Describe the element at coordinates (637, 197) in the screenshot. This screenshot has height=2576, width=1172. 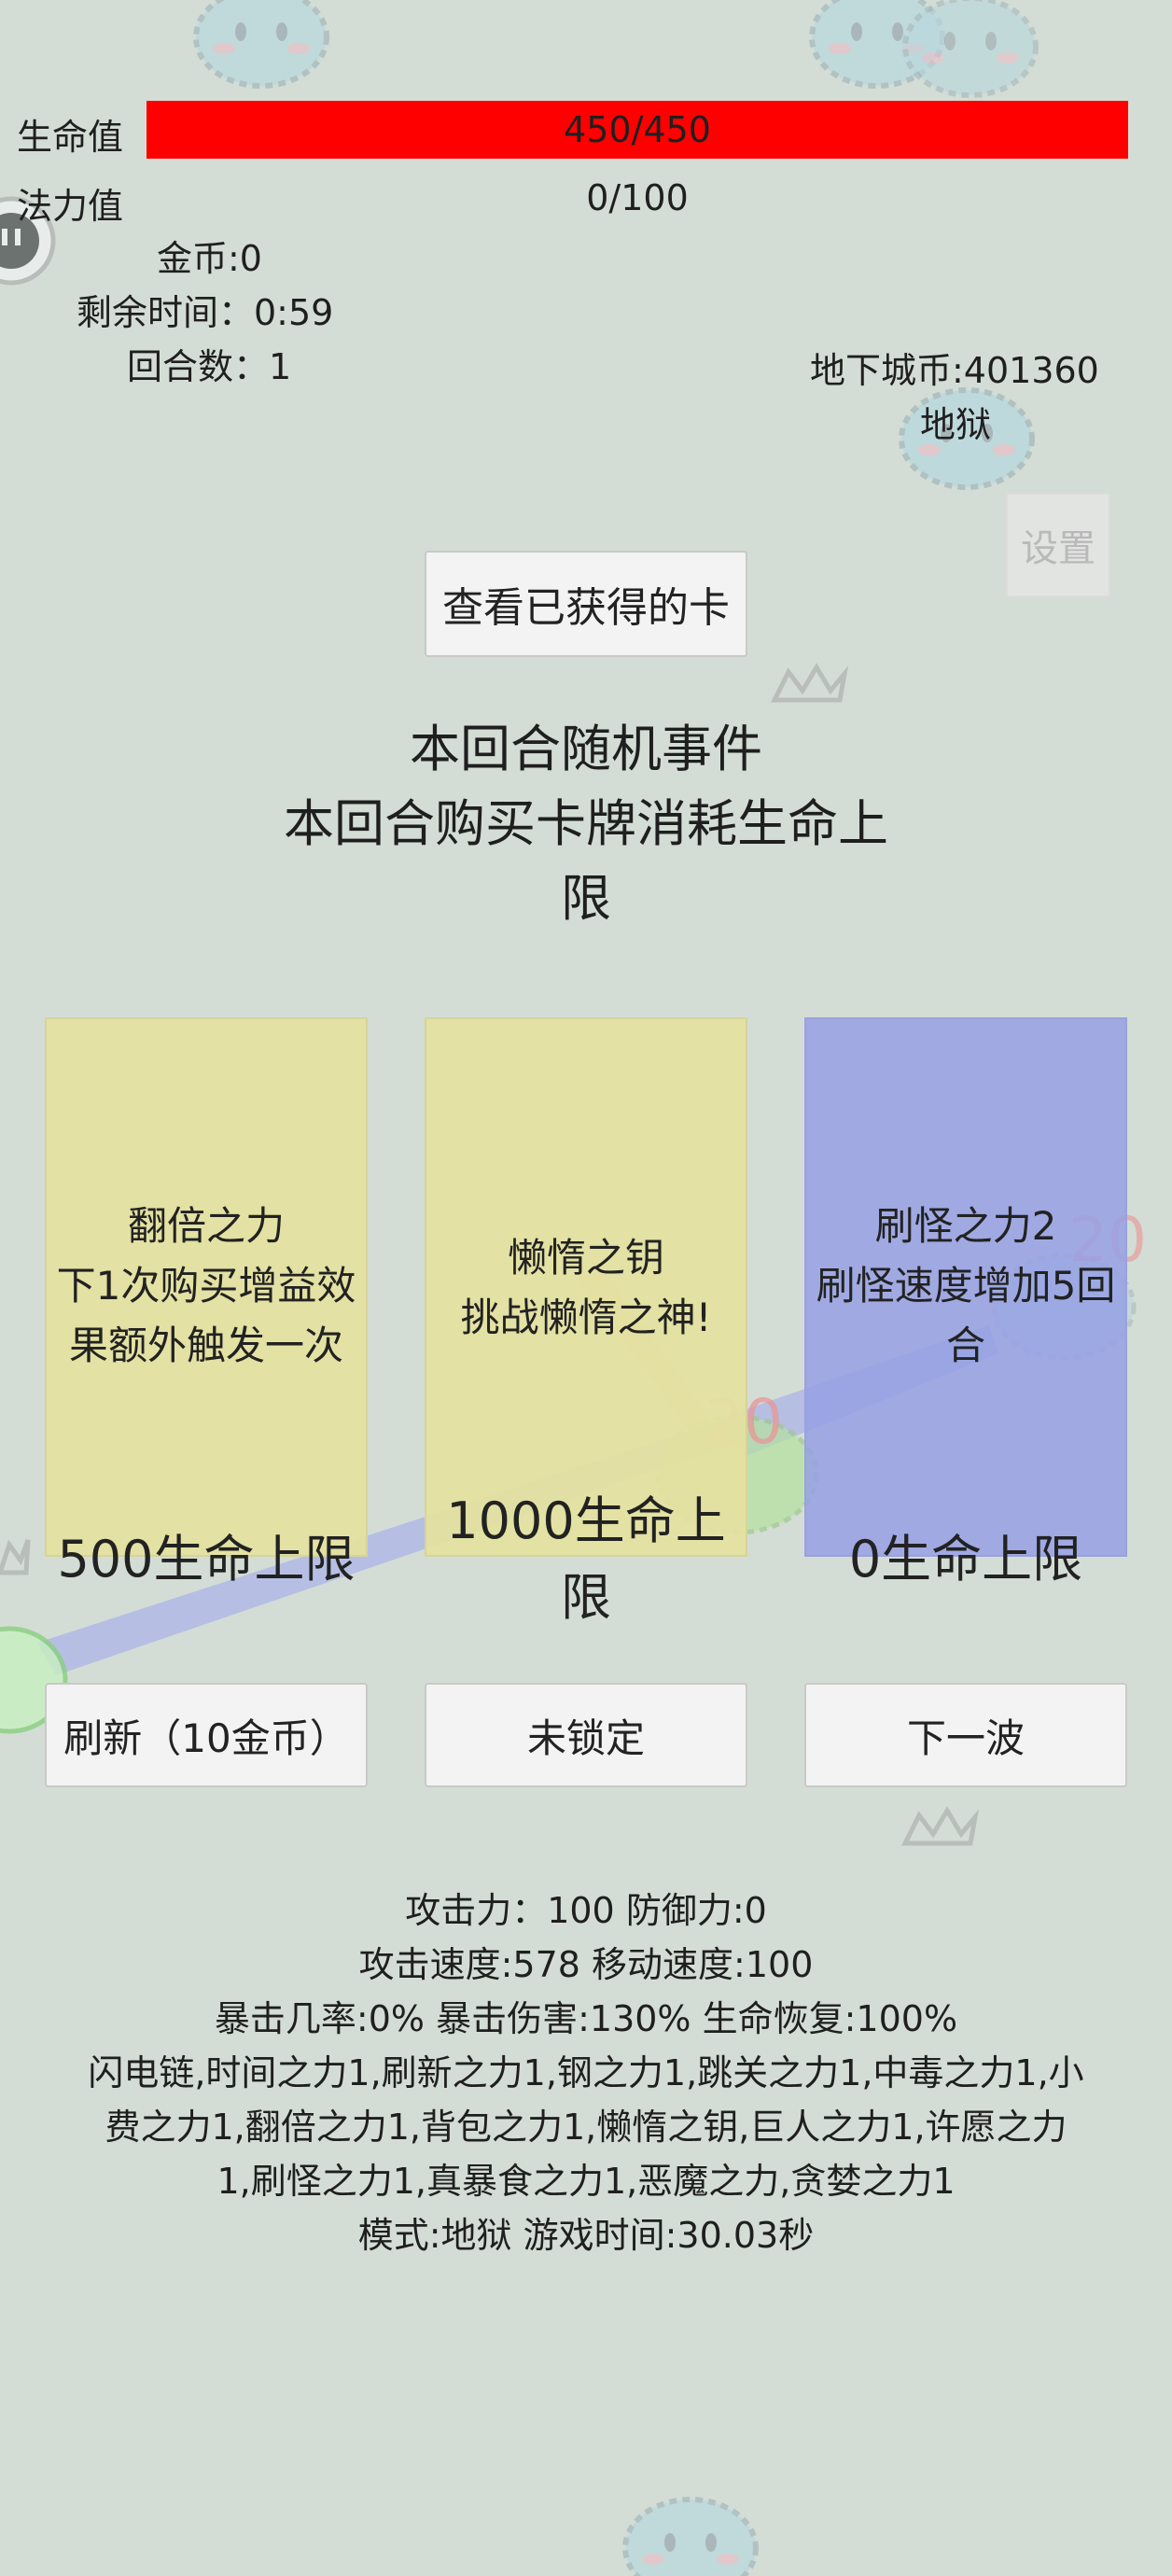
I see `mp-value: 0/100` at that location.